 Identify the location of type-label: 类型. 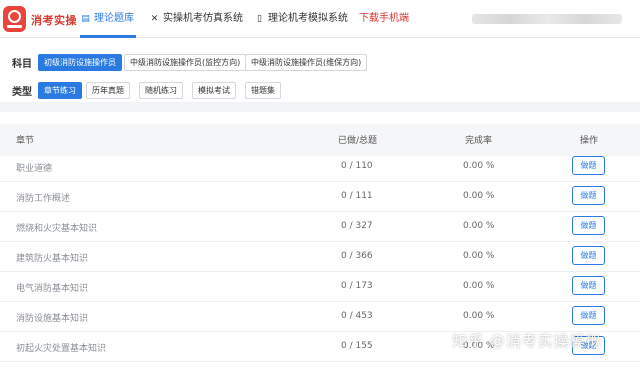
(22, 92).